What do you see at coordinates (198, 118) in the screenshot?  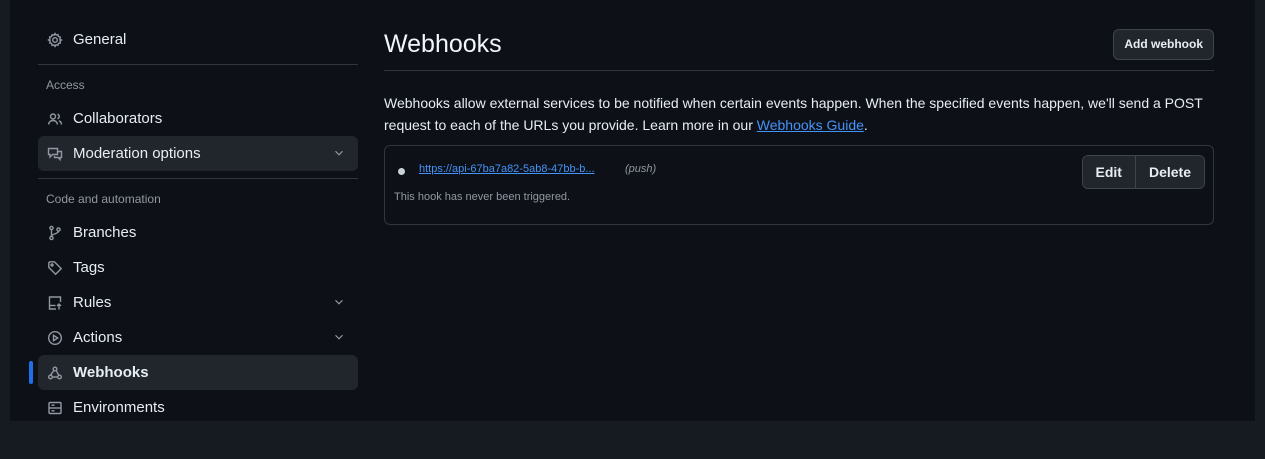 I see `sidebar-item-collaborators: Collaborators` at bounding box center [198, 118].